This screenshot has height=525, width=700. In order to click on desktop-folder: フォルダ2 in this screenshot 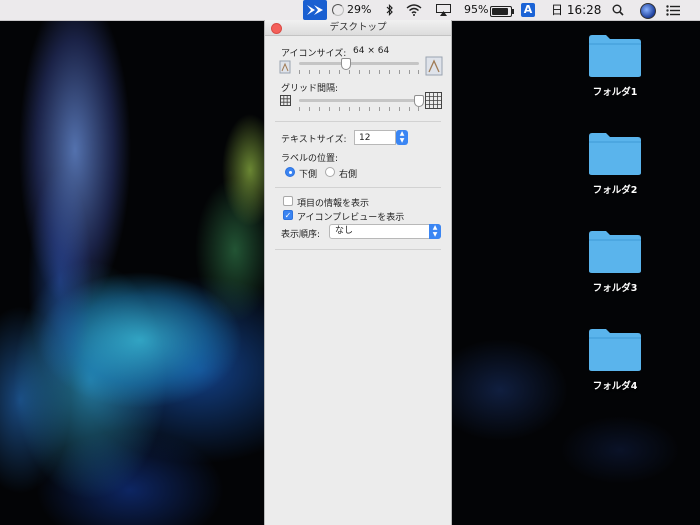, I will do `click(615, 163)`.